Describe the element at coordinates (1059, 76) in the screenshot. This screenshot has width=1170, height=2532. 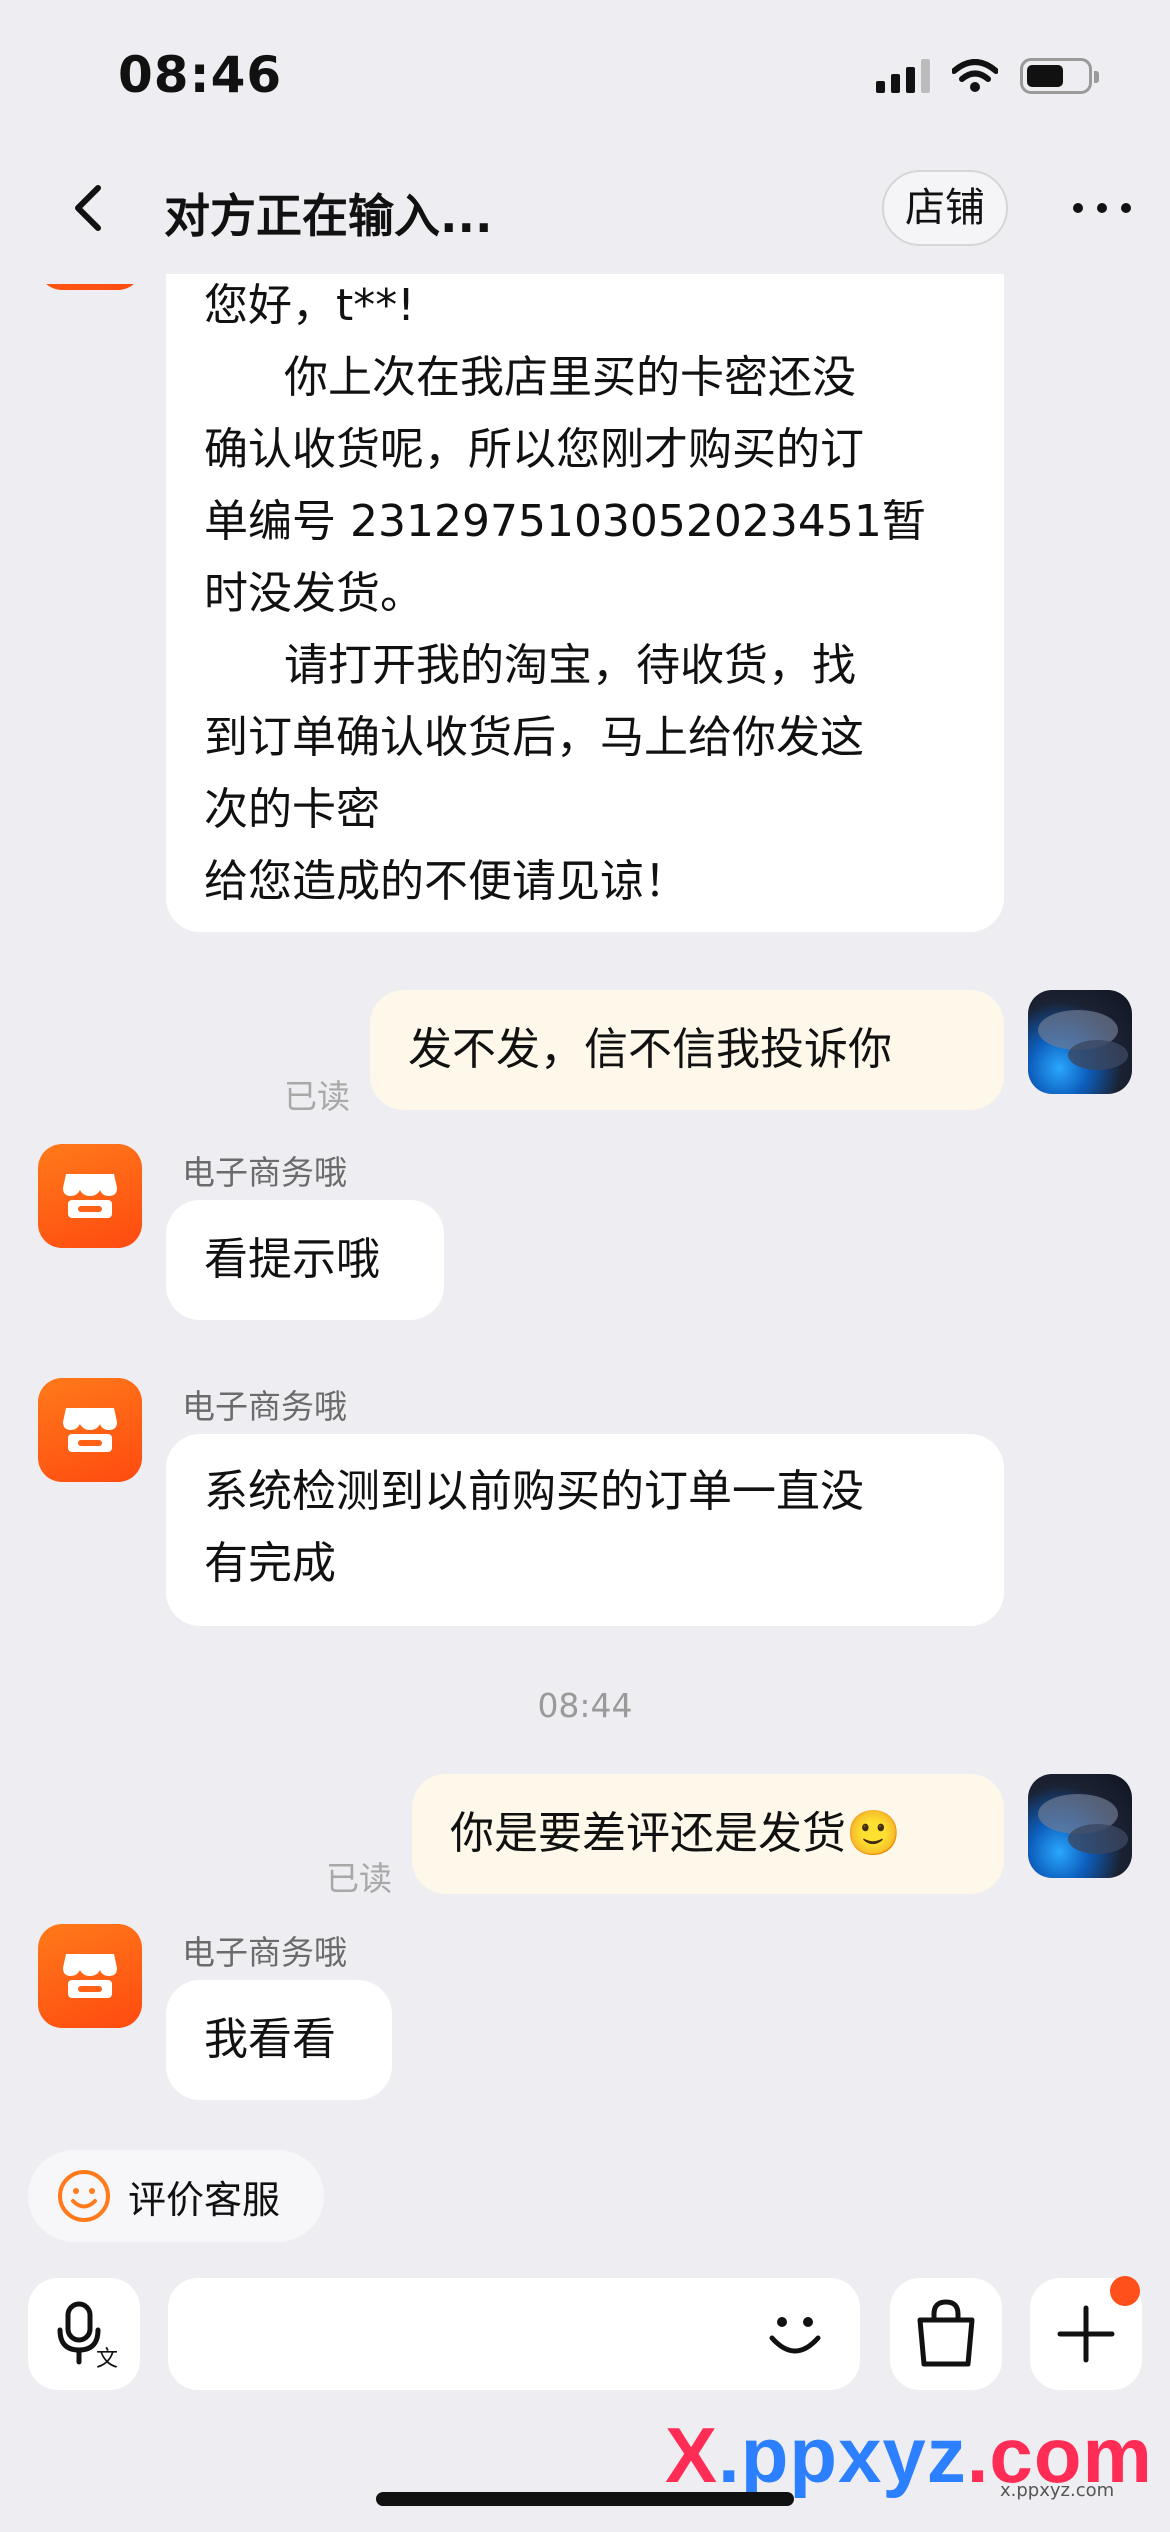
I see `battery-icon` at that location.